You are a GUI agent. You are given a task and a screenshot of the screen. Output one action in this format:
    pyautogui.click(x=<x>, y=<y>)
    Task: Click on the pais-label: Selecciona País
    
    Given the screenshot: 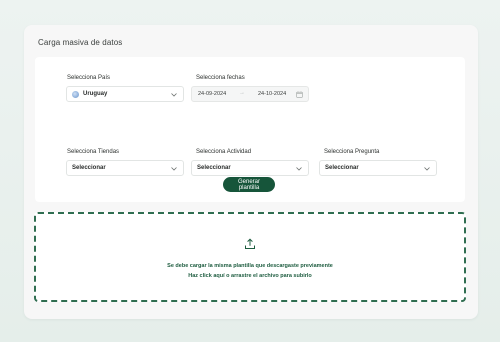 What is the action you would take?
    pyautogui.click(x=89, y=78)
    